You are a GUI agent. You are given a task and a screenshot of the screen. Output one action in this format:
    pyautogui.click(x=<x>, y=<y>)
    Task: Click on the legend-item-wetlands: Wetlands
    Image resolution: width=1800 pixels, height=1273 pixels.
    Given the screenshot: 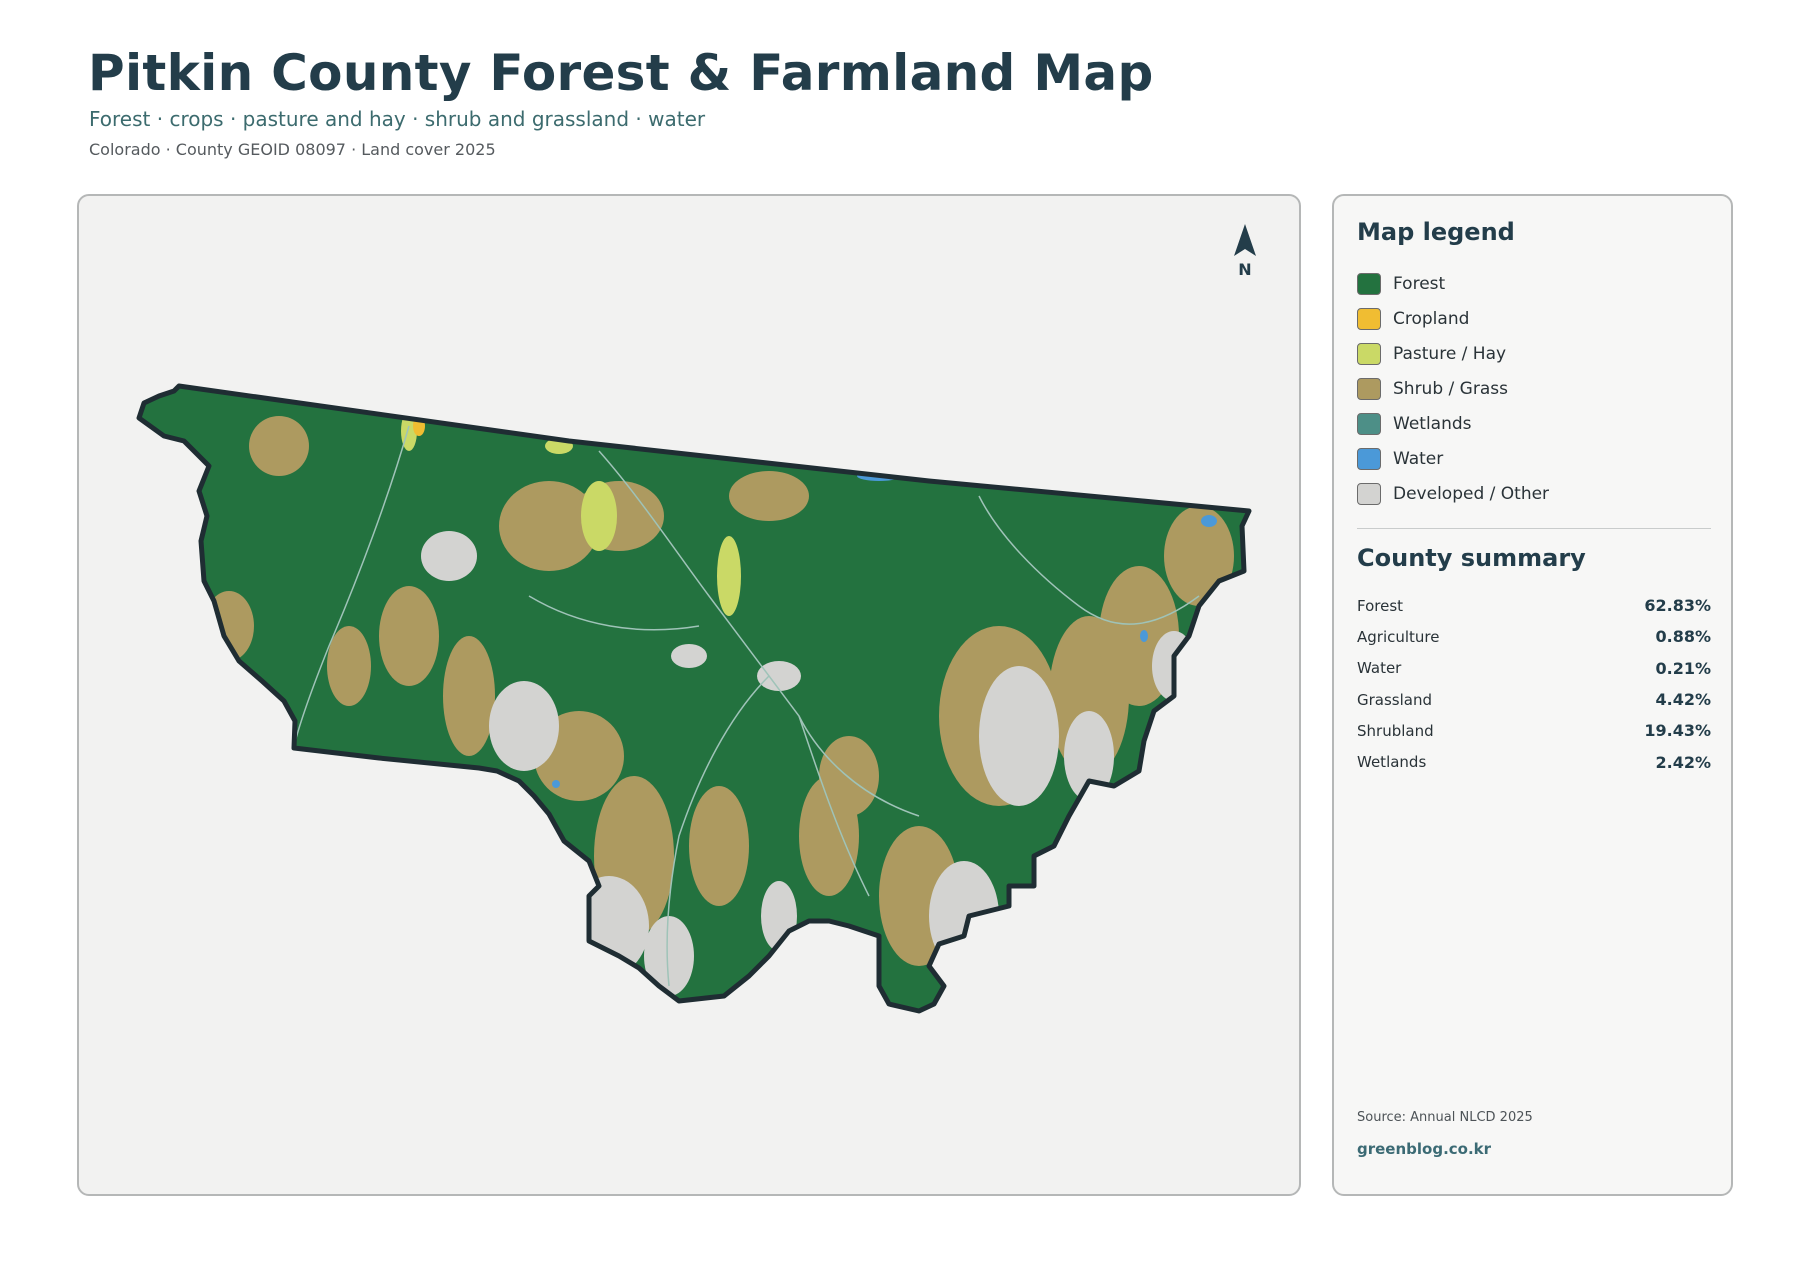 What is the action you would take?
    pyautogui.click(x=1453, y=423)
    